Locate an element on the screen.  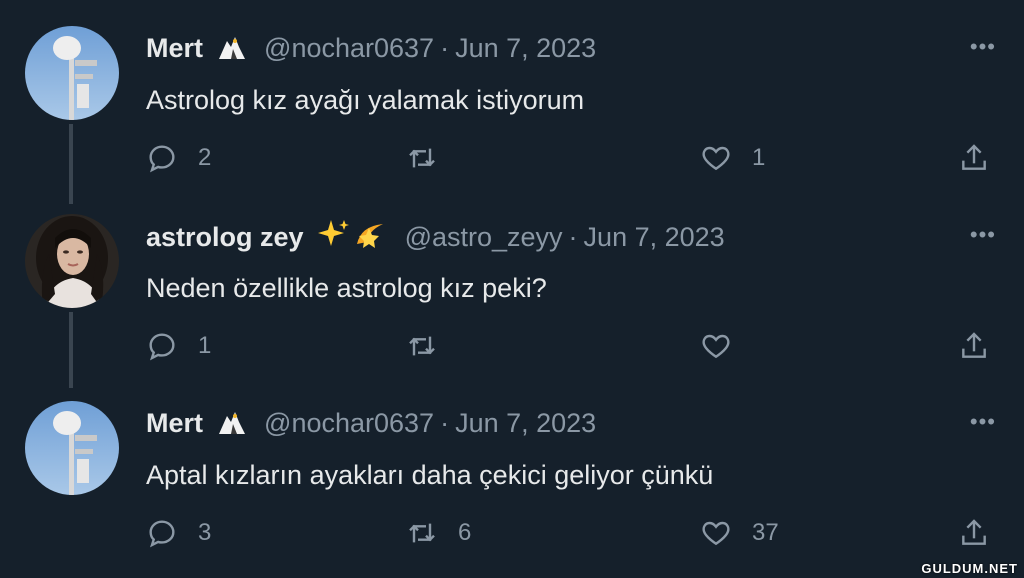
tweet-text: Astrolog kız ayağı yalamak istiyorum is located at coordinates (365, 100).